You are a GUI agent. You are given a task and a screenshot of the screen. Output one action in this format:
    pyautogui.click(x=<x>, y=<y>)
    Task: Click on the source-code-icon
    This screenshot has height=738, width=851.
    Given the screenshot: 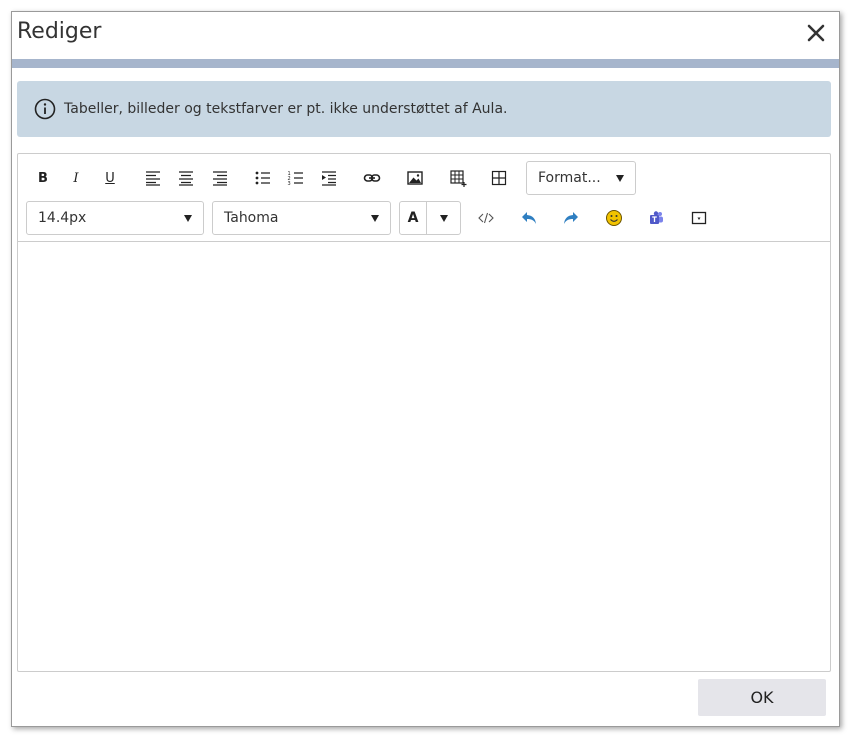 What is the action you would take?
    pyautogui.click(x=486, y=218)
    